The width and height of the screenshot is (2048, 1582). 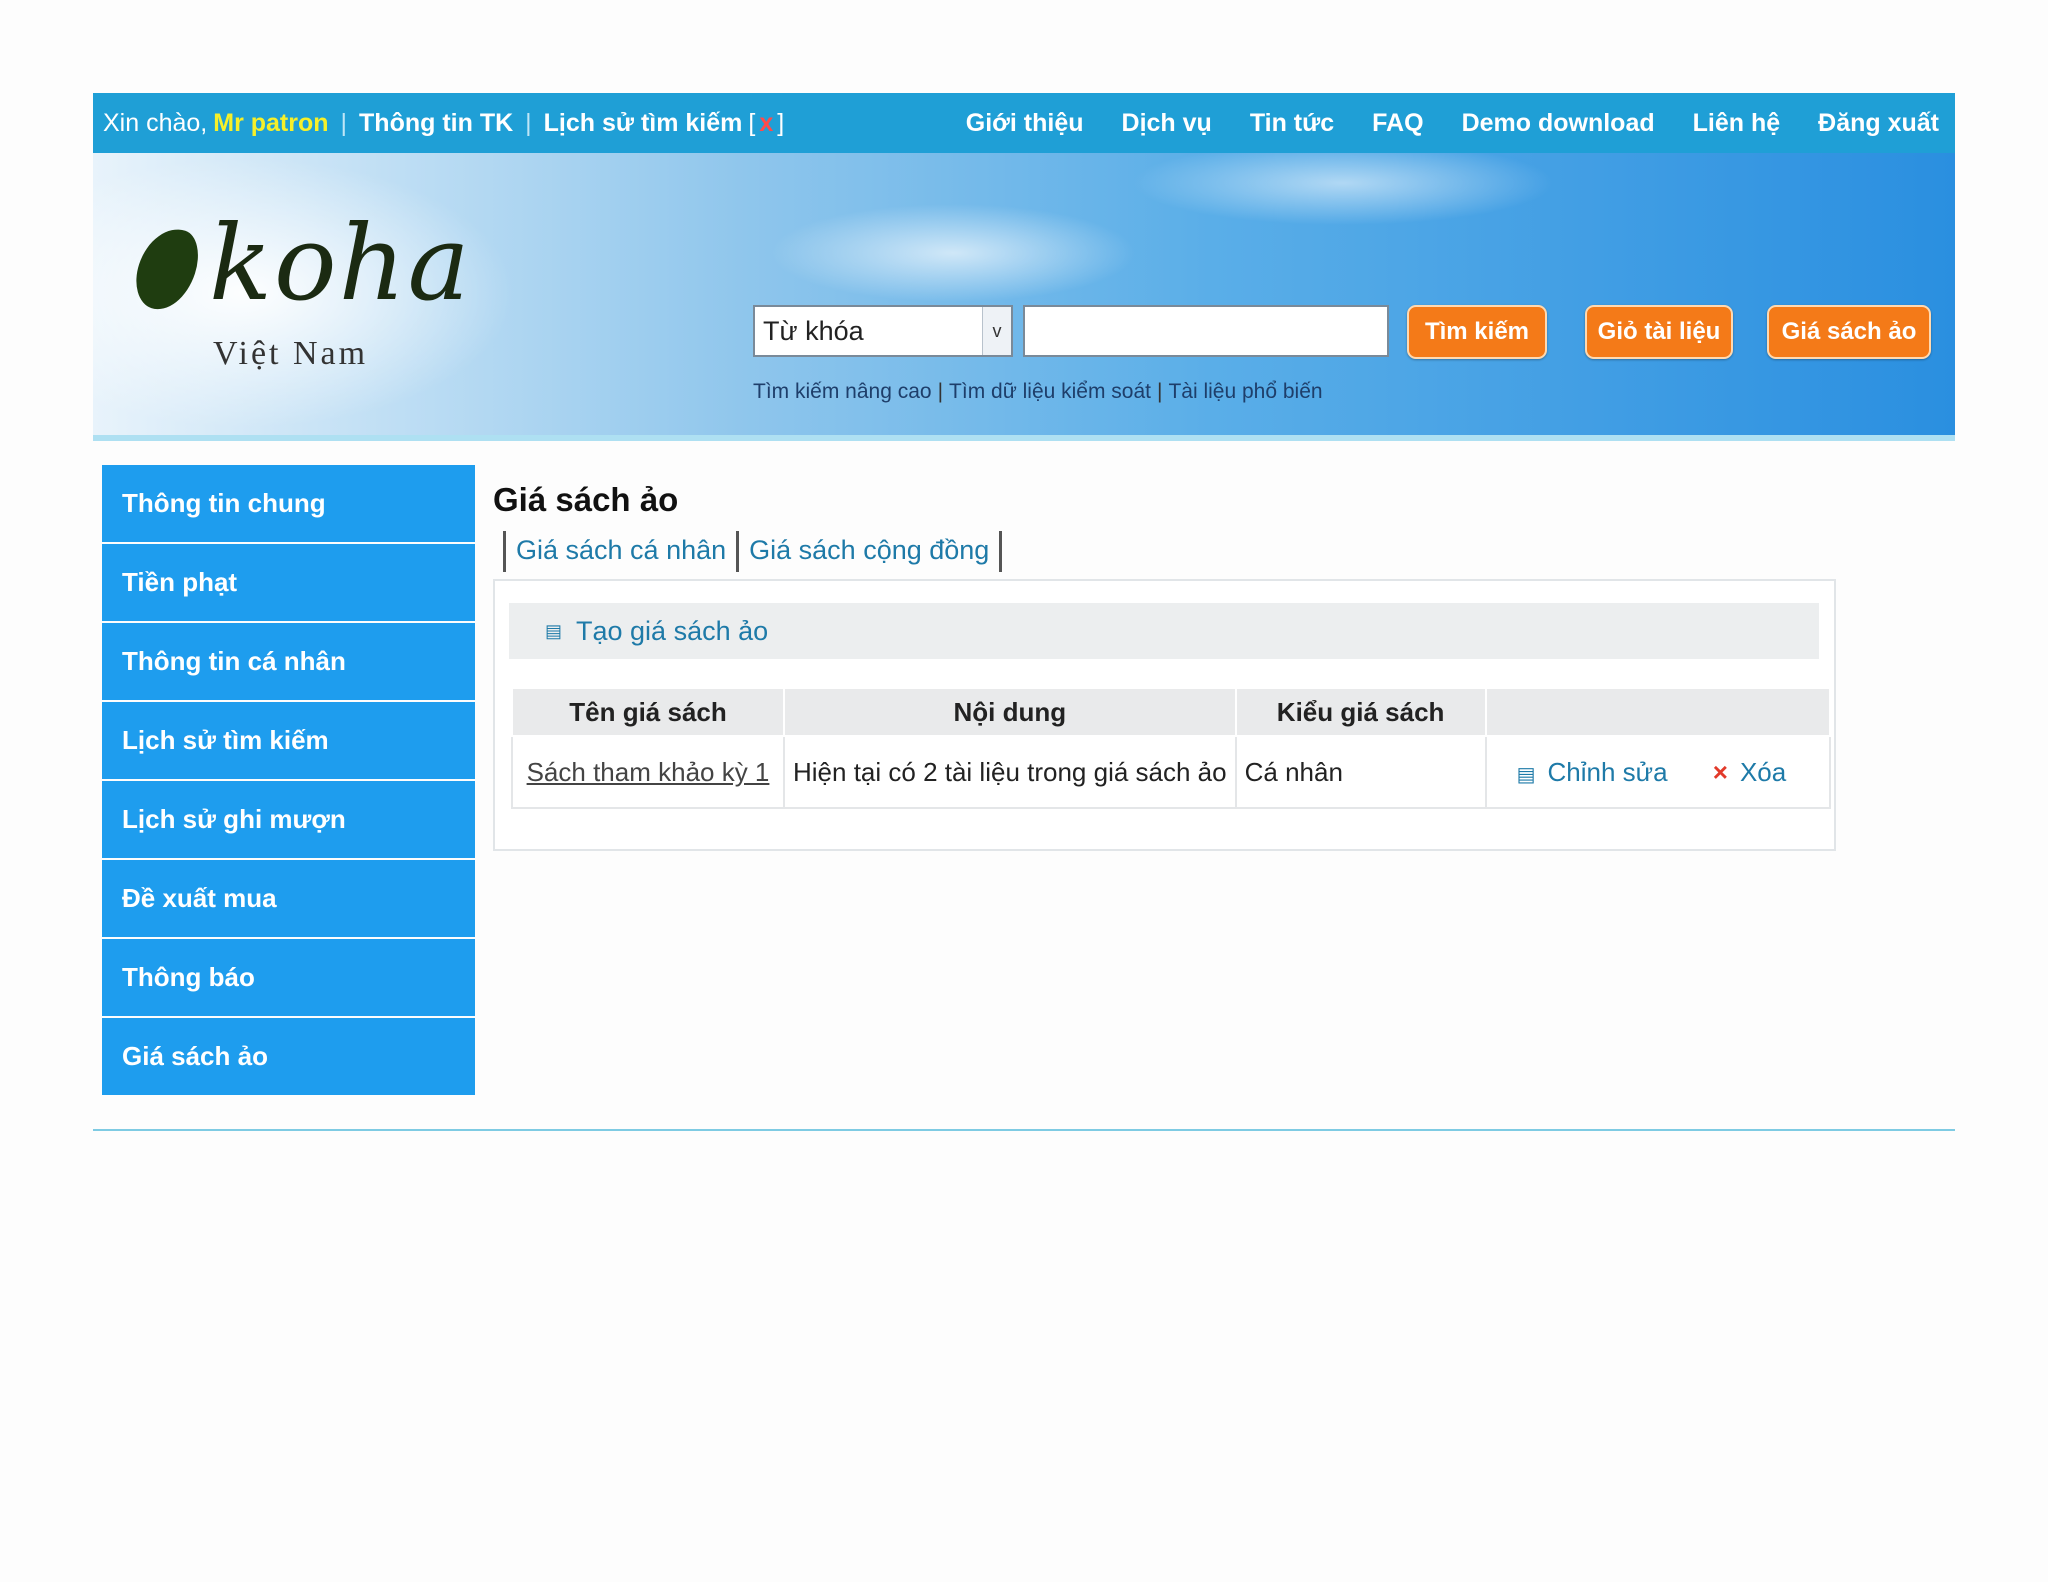 I want to click on nav-contact: Liên hệ, so click(x=1737, y=123).